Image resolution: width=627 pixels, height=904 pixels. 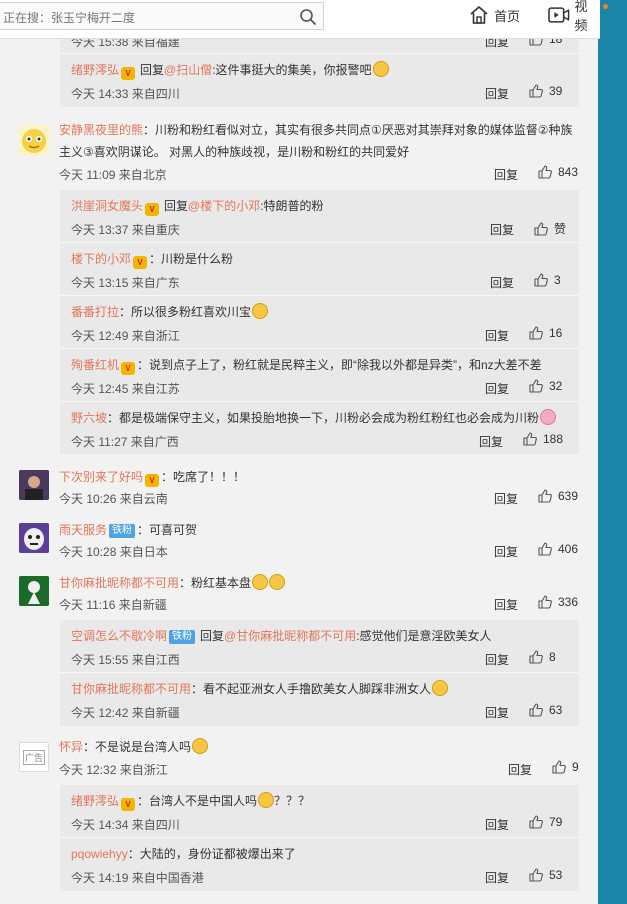 What do you see at coordinates (553, 439) in the screenshot?
I see `like-count: 188` at bounding box center [553, 439].